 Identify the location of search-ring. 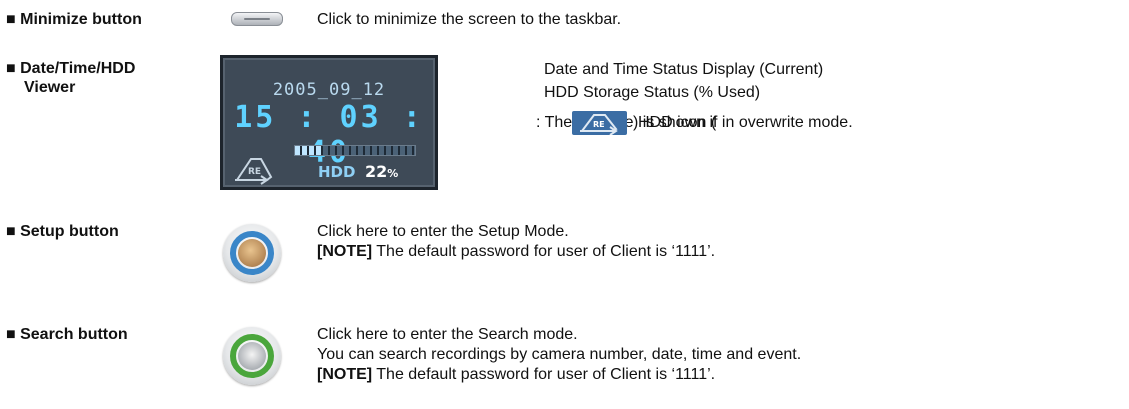
(252, 356).